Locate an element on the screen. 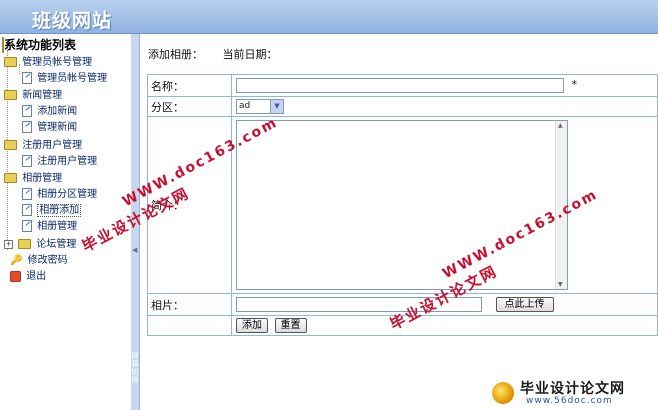 This screenshot has width=658, height=410. sidebar-item-users-group: 注册用户管理 is located at coordinates (43, 143).